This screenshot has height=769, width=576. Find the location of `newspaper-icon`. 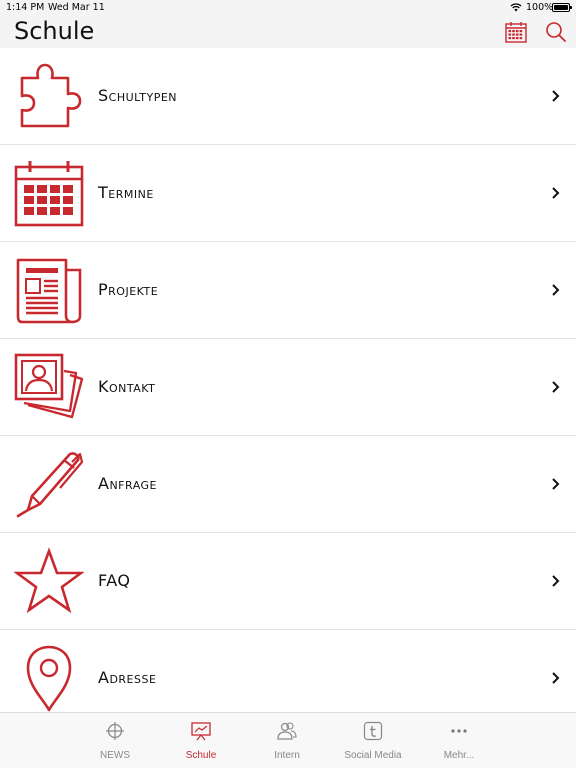

newspaper-icon is located at coordinates (49, 290).